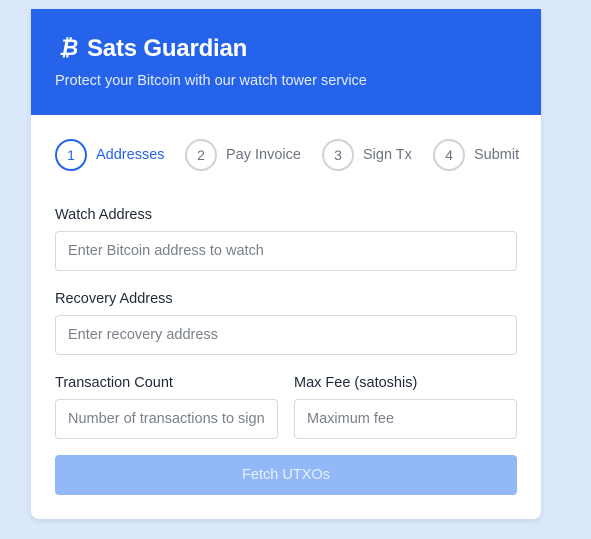 This screenshot has height=539, width=591. I want to click on step-submit: 4 Submit, so click(476, 155).